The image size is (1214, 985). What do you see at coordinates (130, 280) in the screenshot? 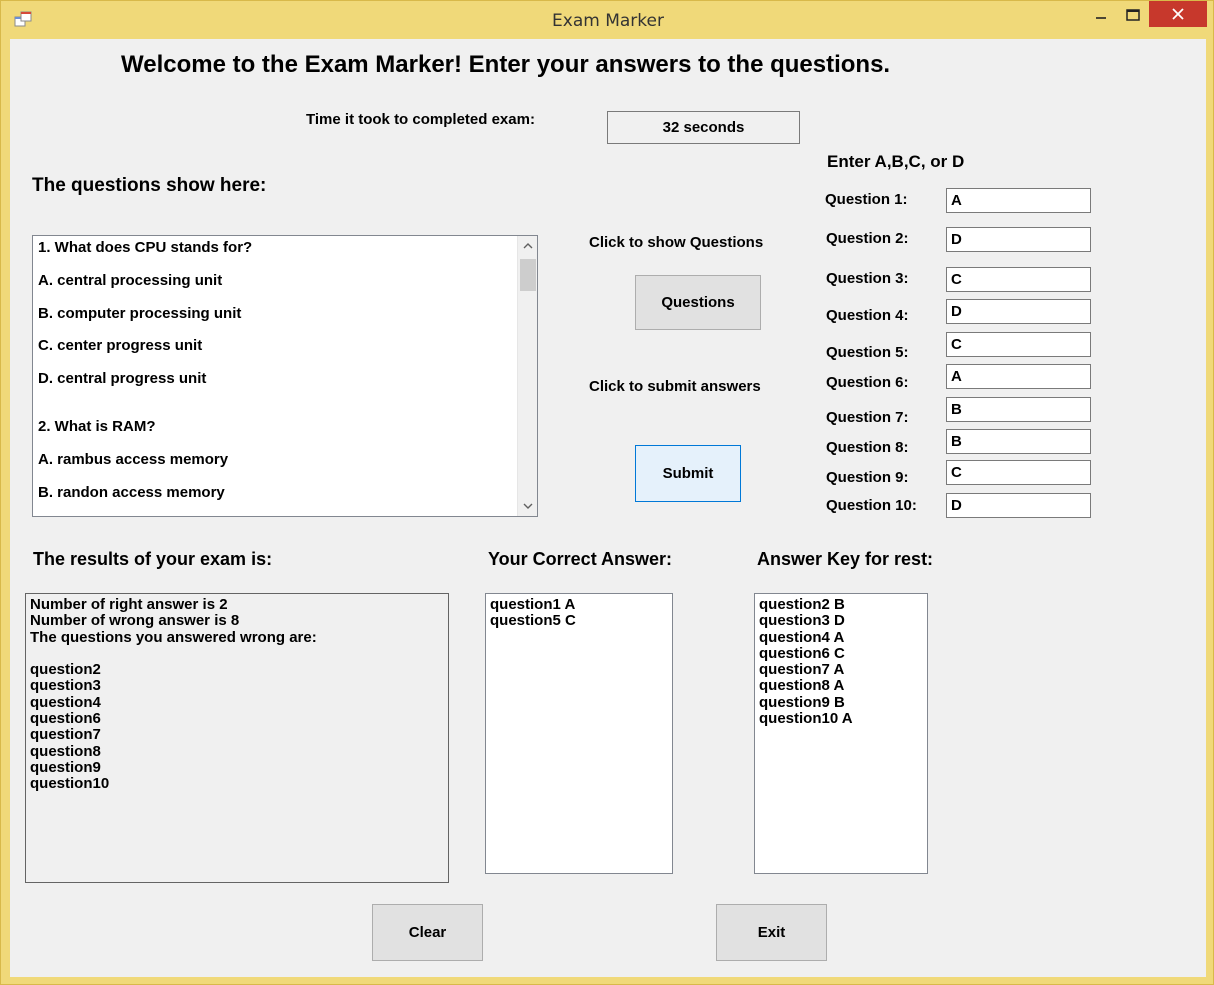
I see `question-line: A. central processing unit` at bounding box center [130, 280].